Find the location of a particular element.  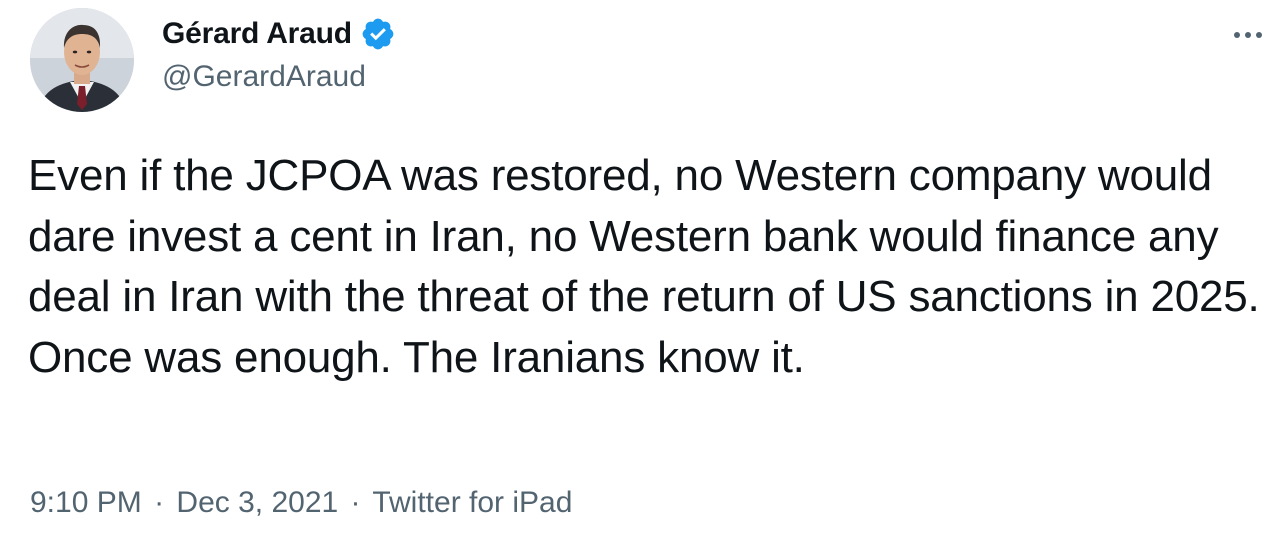

tweet-date: Dec 3, 2021 is located at coordinates (257, 502).